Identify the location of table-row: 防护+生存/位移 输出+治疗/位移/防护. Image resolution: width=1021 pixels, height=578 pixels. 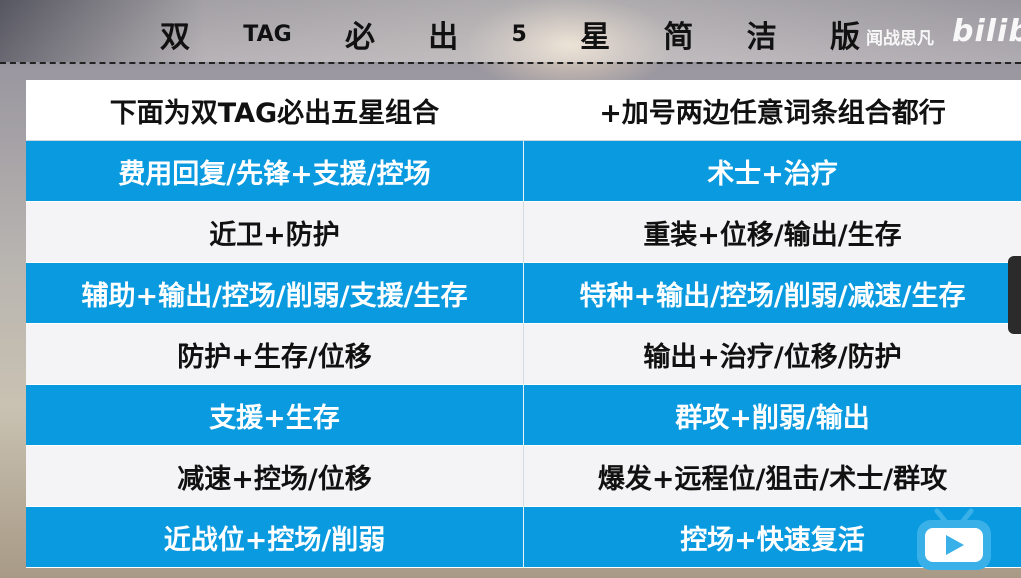
(523, 354).